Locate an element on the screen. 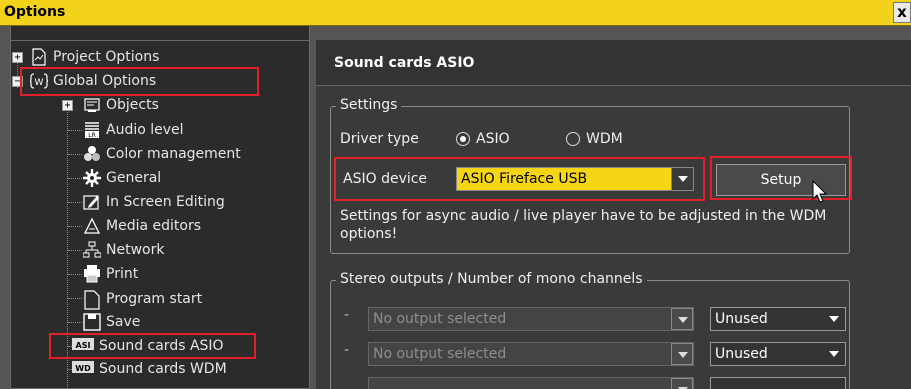 The width and height of the screenshot is (911, 389). window-title: Options is located at coordinates (35, 12).